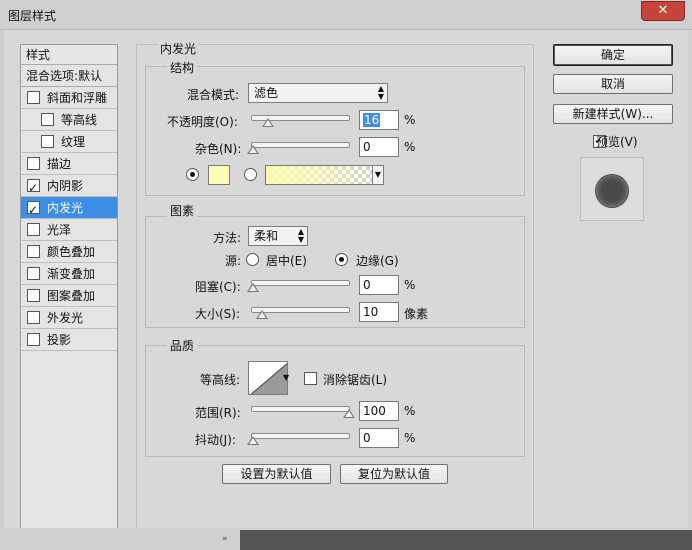 This screenshot has width=692, height=550. I want to click on range-input: 100, so click(379, 411).